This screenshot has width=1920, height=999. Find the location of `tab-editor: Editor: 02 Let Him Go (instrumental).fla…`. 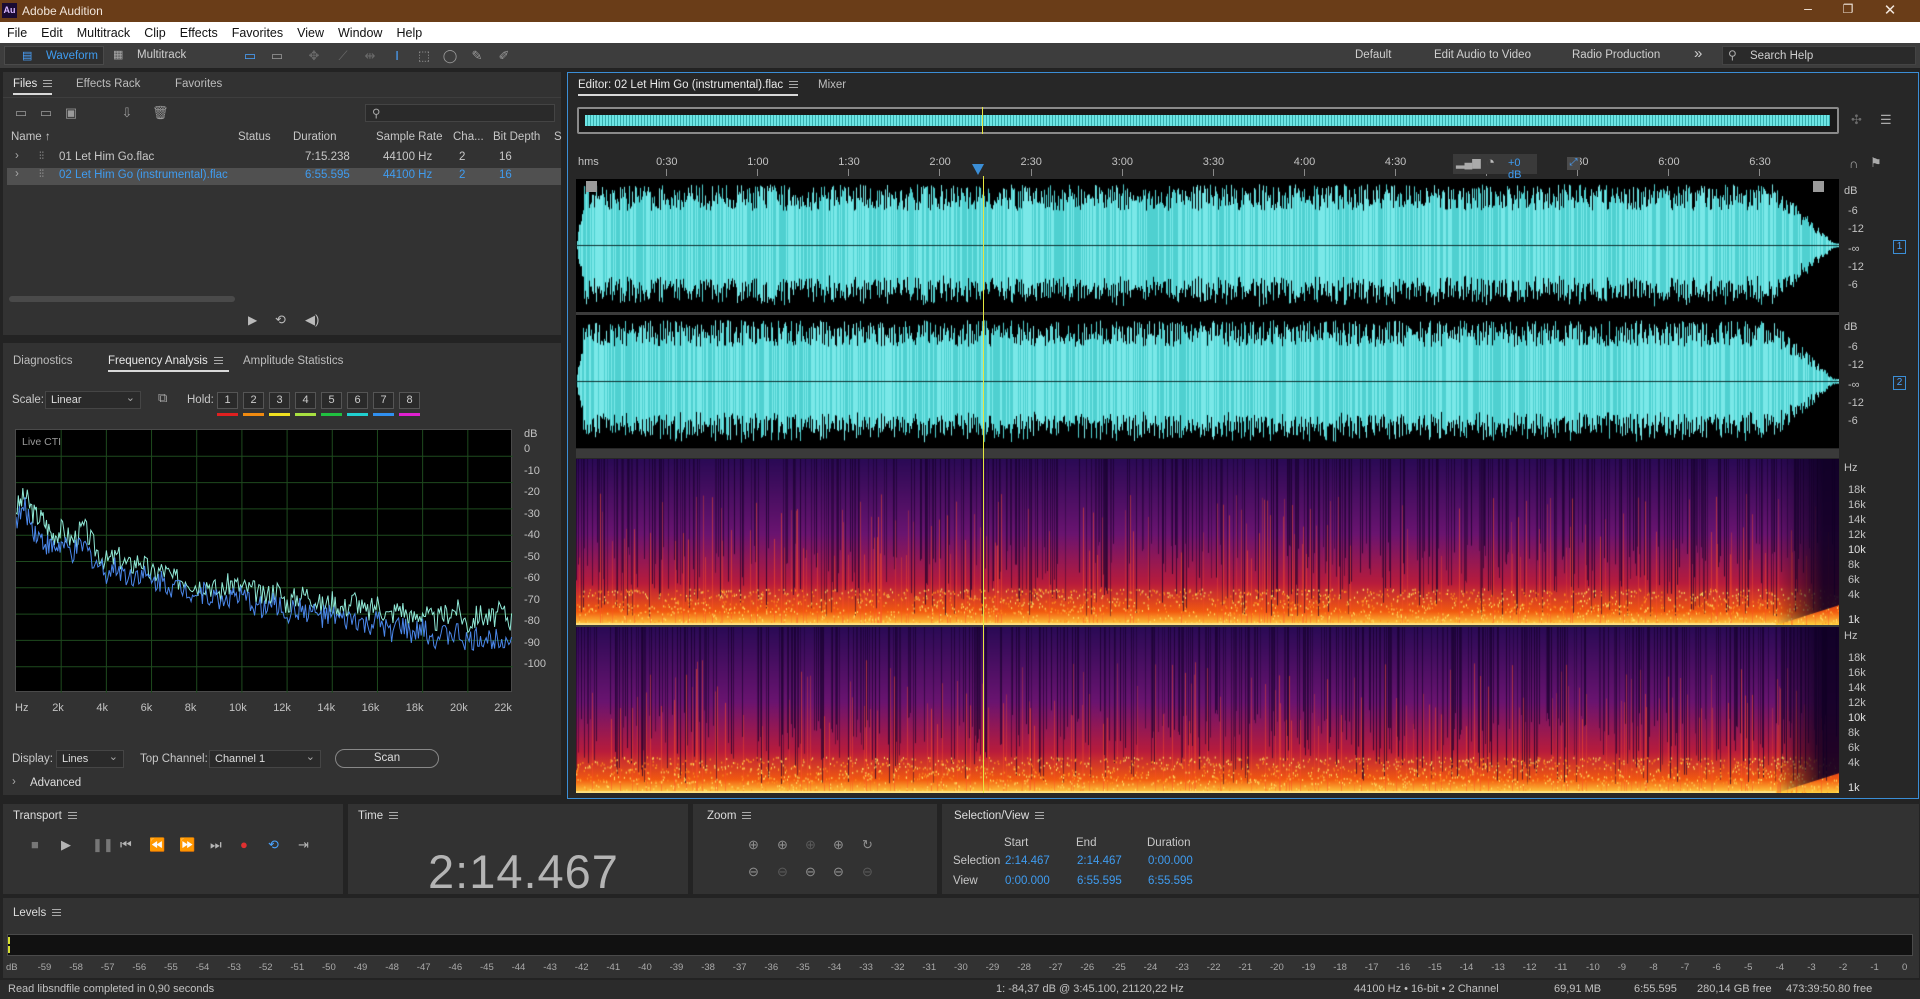

tab-editor: Editor: 02 Let Him Go (instrumental).fla… is located at coordinates (688, 87).